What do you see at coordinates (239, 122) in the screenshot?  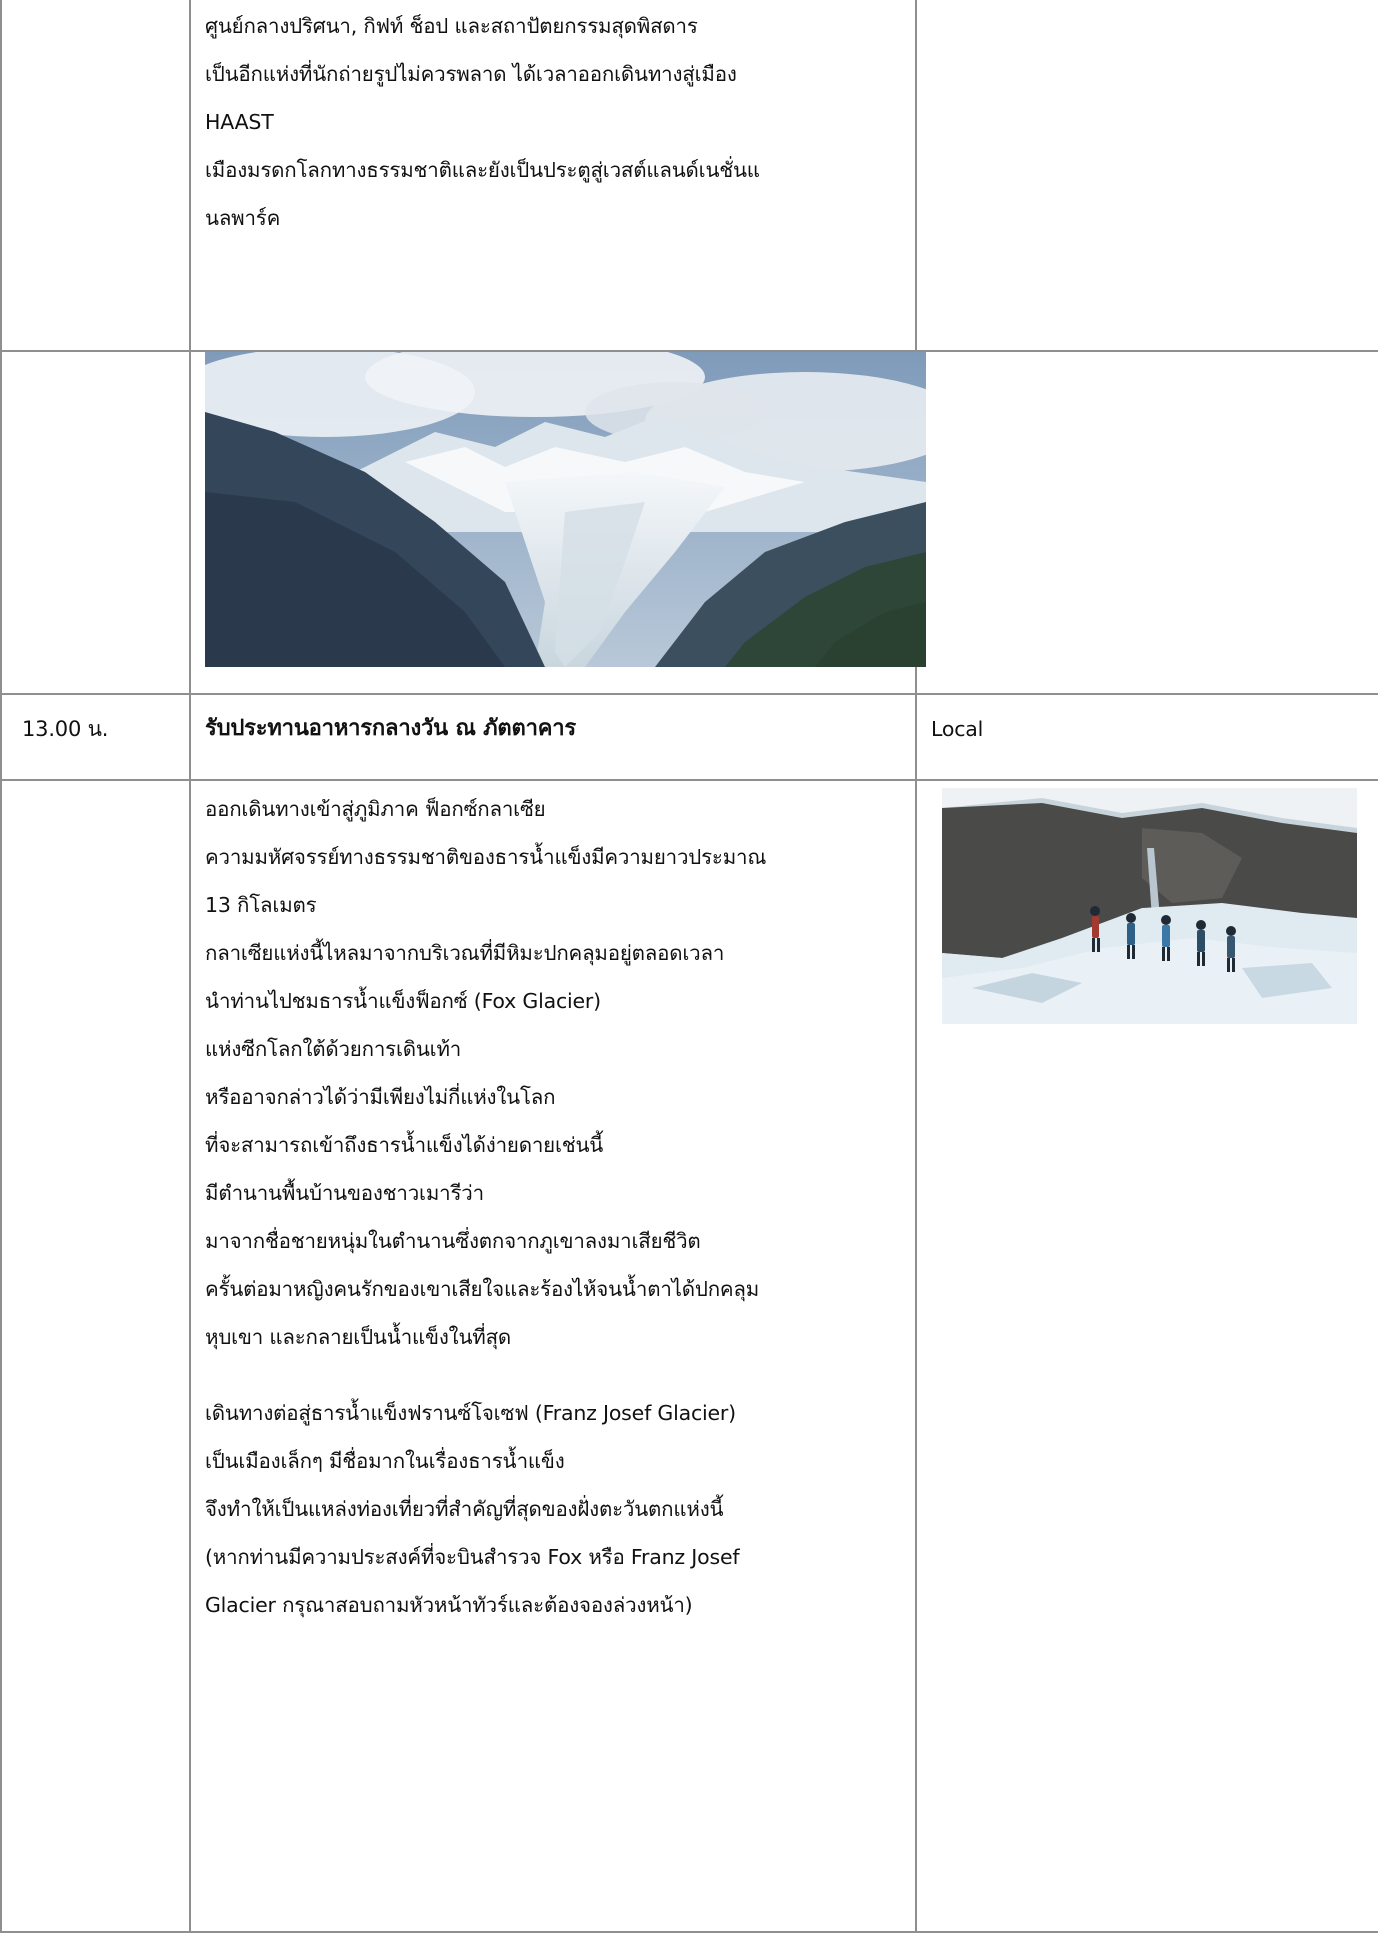 I see `intro-line: HAAST` at bounding box center [239, 122].